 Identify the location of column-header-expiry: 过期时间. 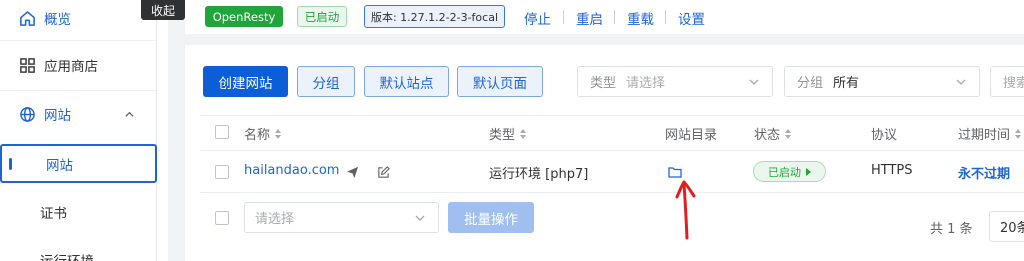
(990, 133).